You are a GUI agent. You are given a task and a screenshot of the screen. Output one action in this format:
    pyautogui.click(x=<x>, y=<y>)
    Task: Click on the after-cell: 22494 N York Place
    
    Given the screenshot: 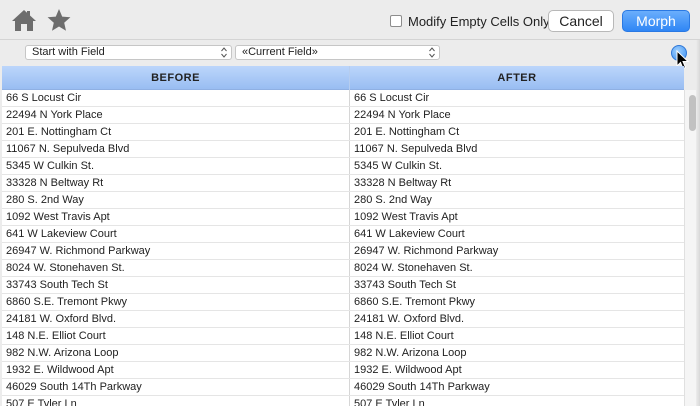 What is the action you would take?
    pyautogui.click(x=402, y=115)
    